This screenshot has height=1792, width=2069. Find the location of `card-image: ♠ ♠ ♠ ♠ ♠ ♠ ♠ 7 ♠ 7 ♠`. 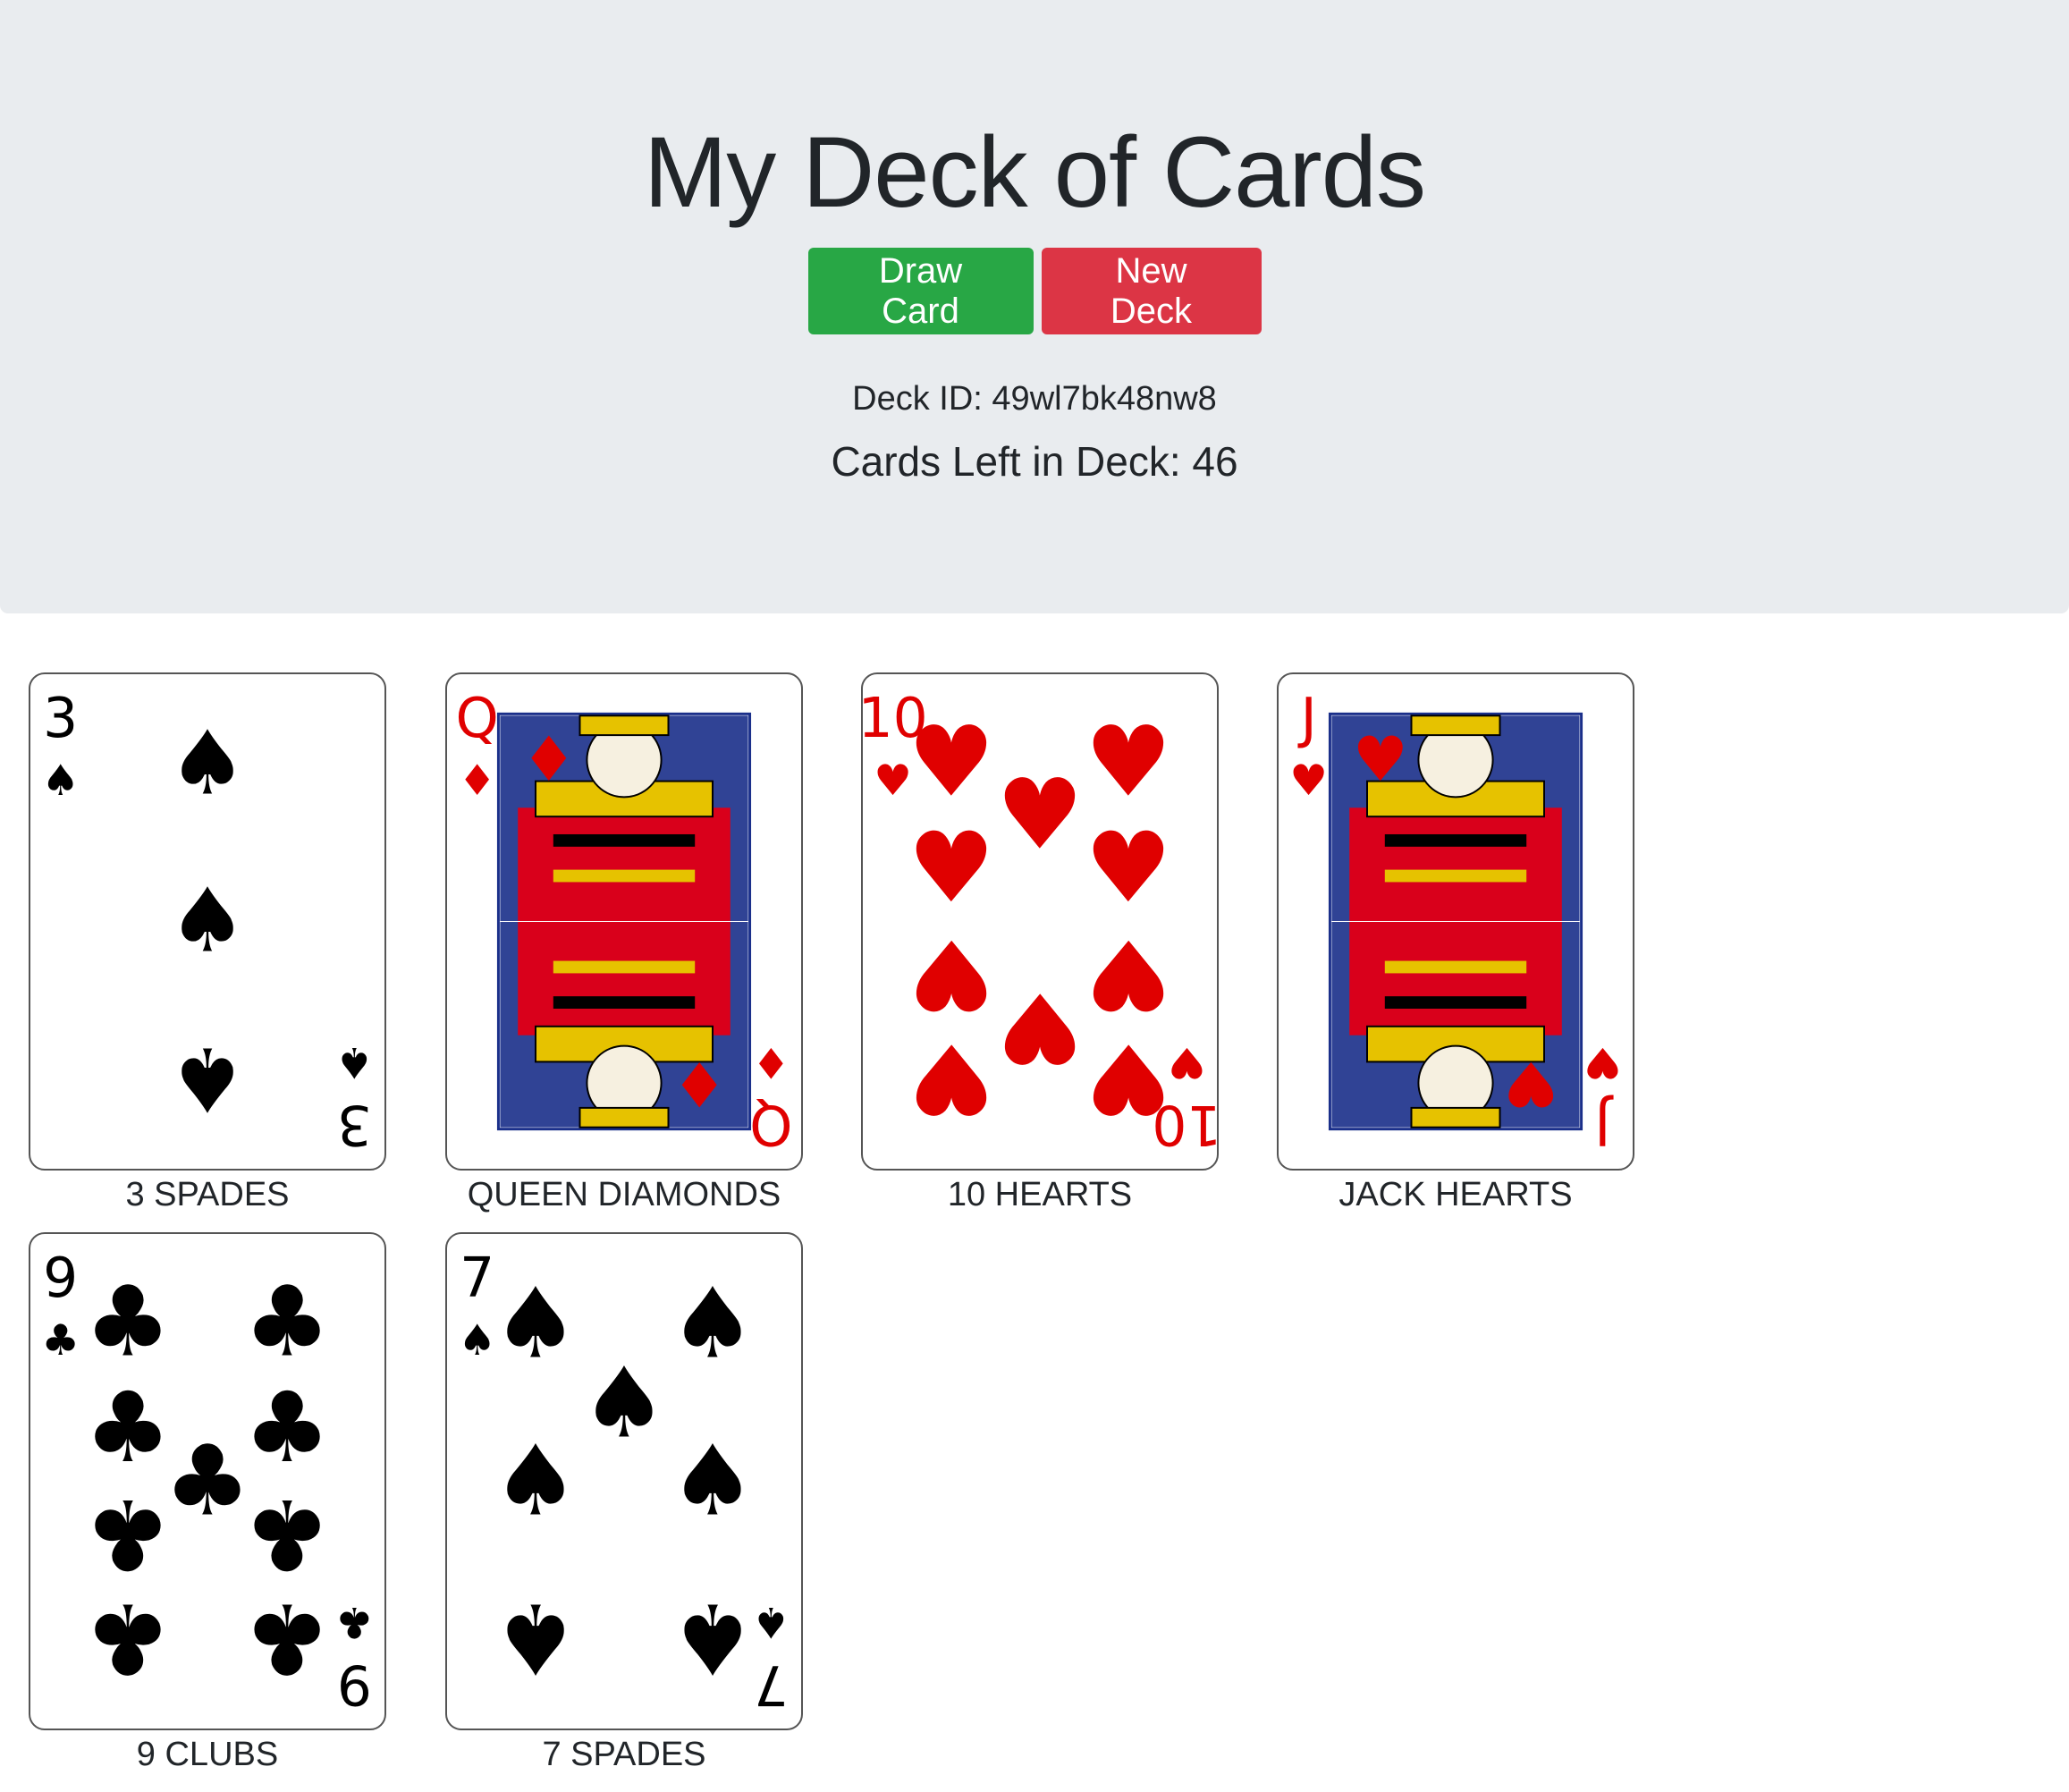

card-image: ♠ ♠ ♠ ♠ ♠ ♠ ♠ 7 ♠ 7 ♠ is located at coordinates (624, 1481).